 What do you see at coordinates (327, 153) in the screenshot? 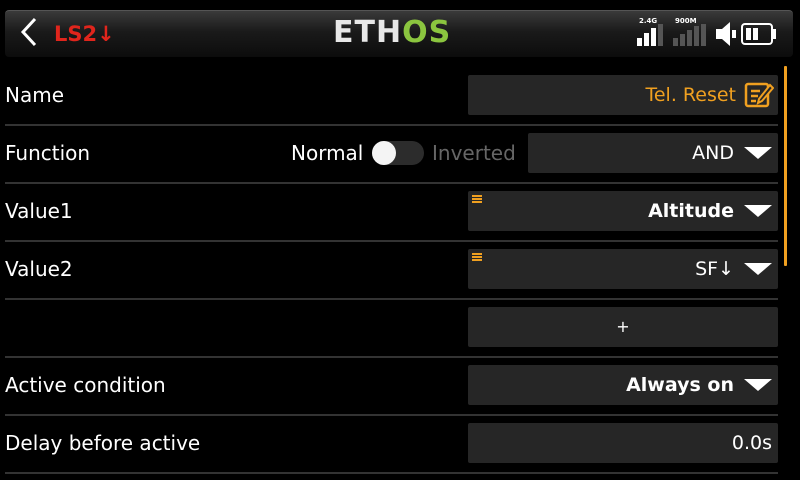
I see `option-normal-label: Normal` at bounding box center [327, 153].